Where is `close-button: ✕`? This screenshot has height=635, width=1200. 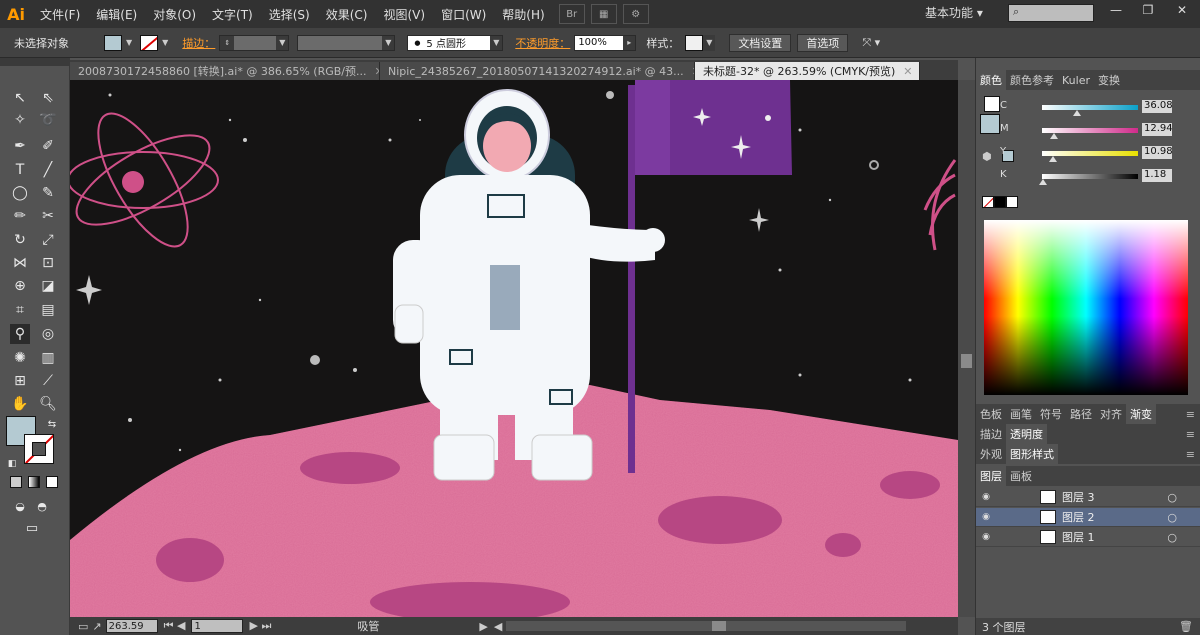
close-button: ✕ is located at coordinates (1182, 10).